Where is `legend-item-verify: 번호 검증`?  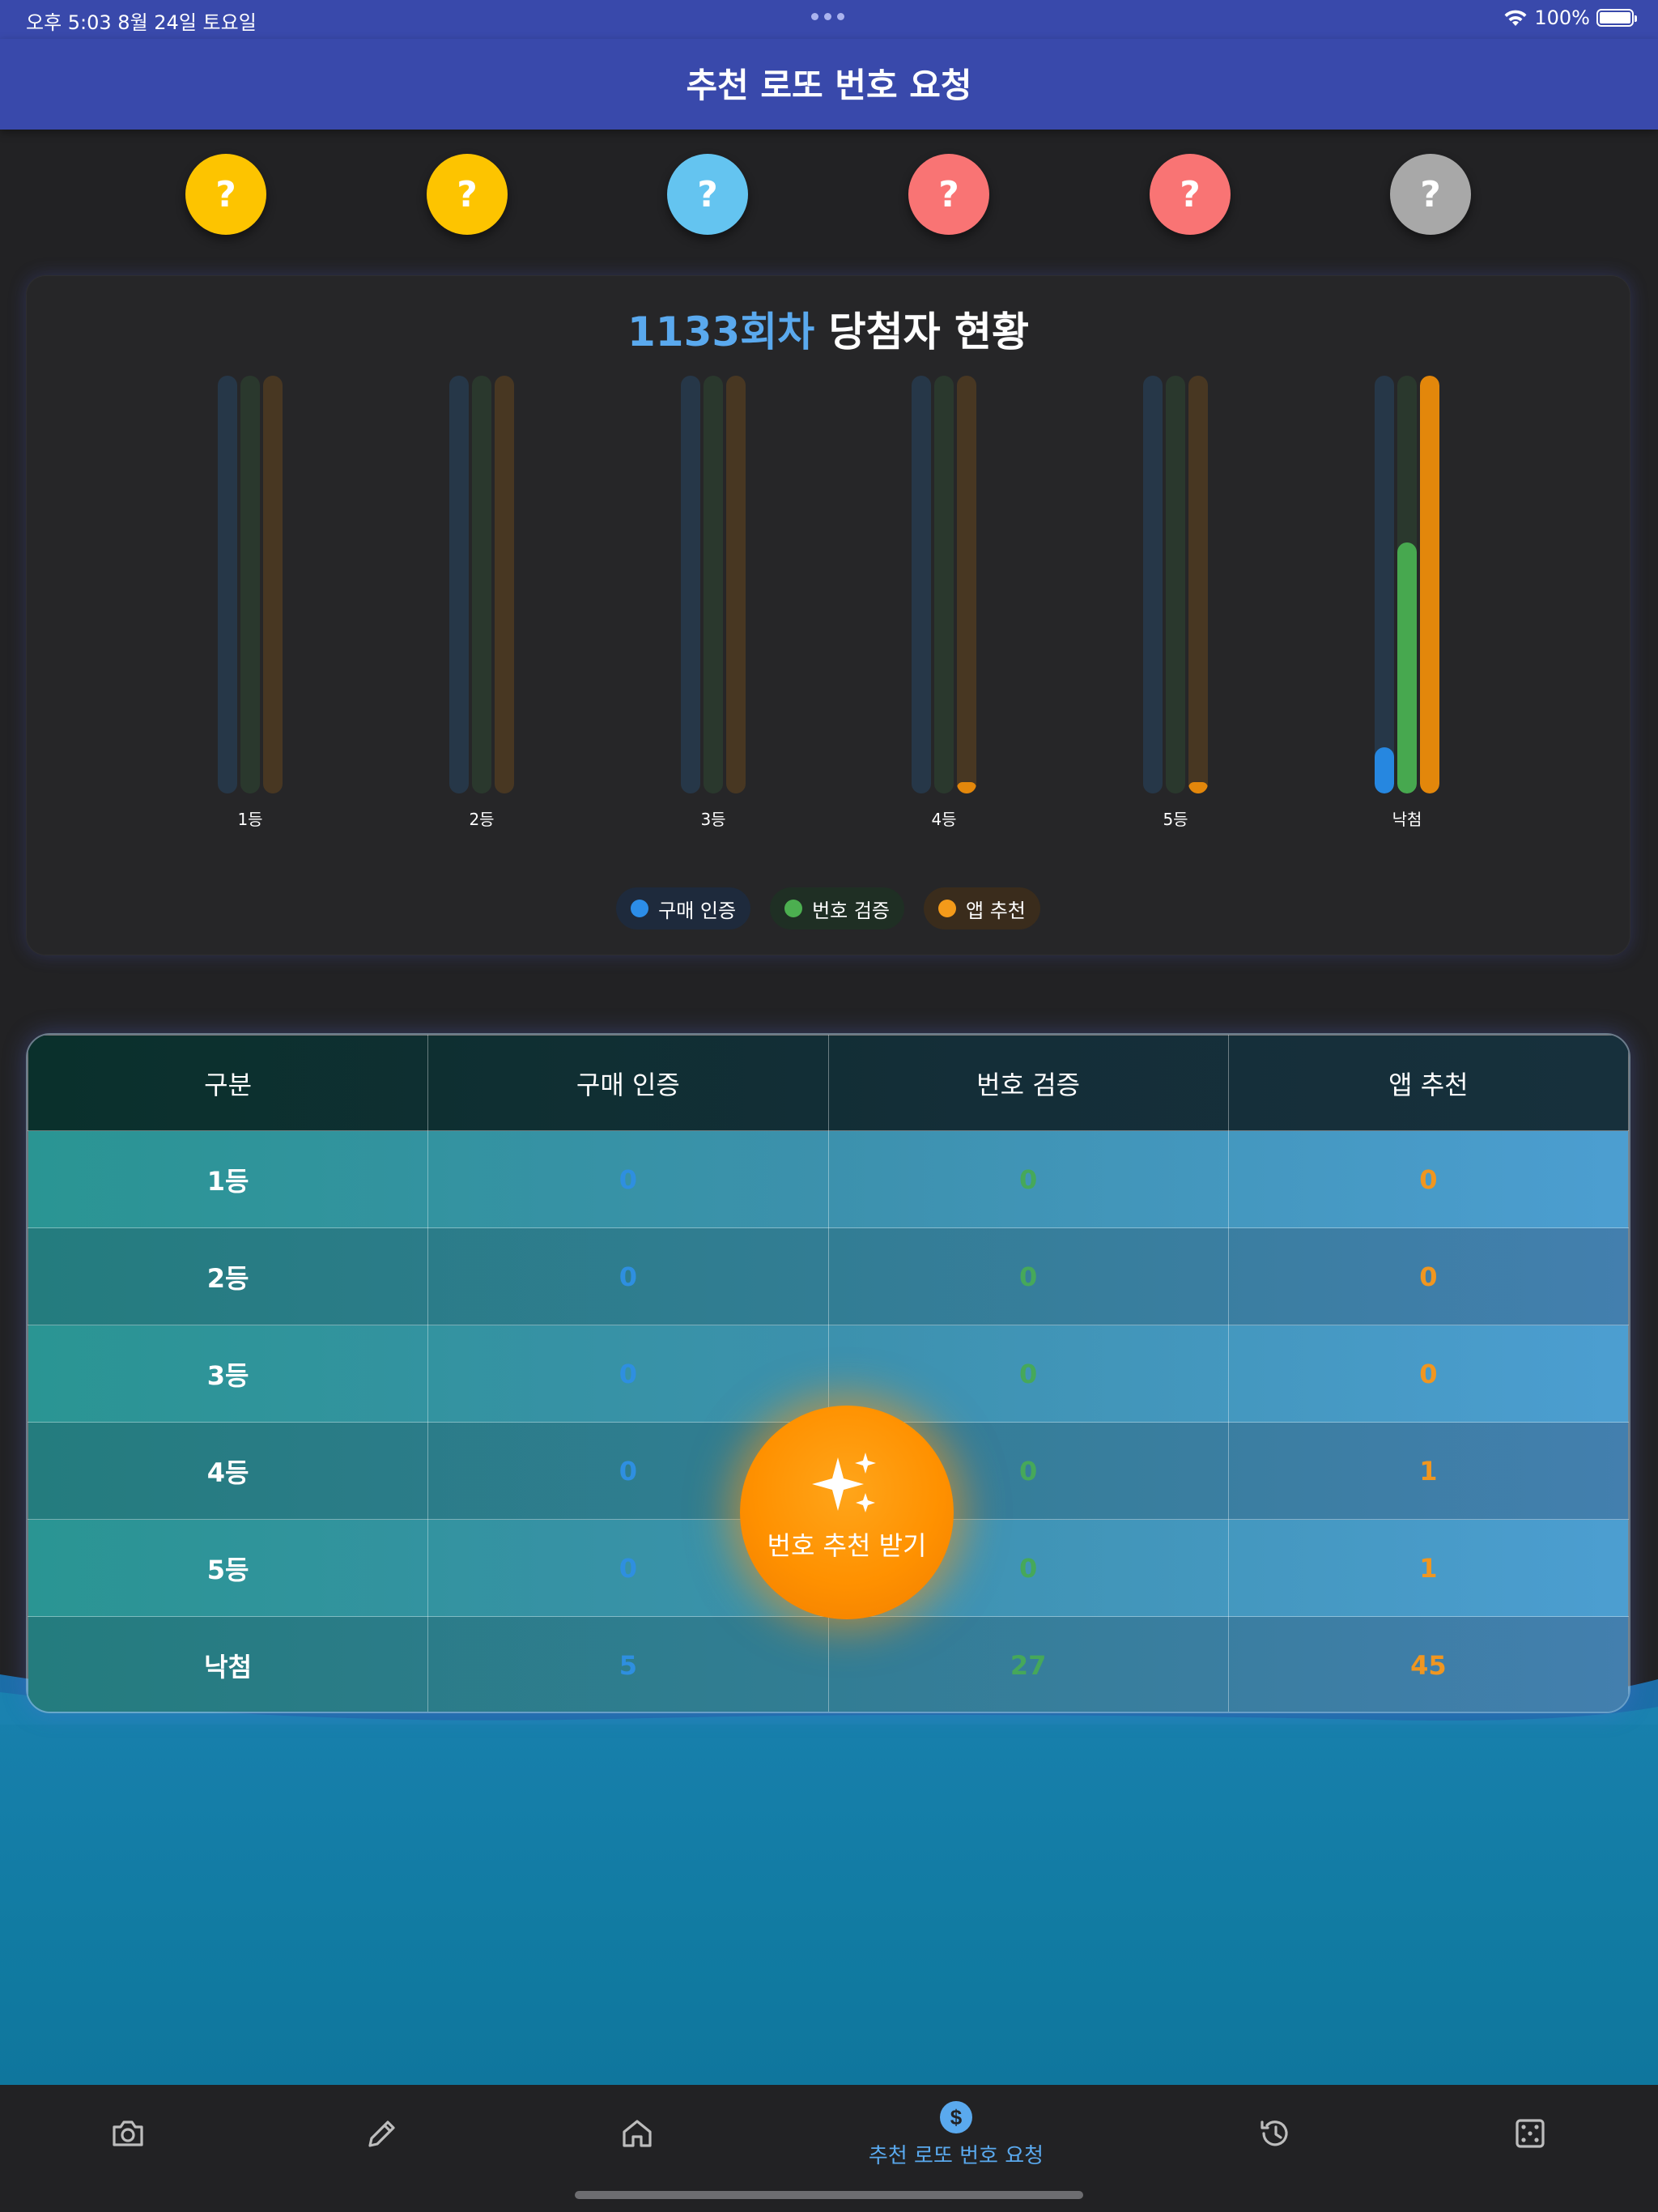 legend-item-verify: 번호 검증 is located at coordinates (837, 908).